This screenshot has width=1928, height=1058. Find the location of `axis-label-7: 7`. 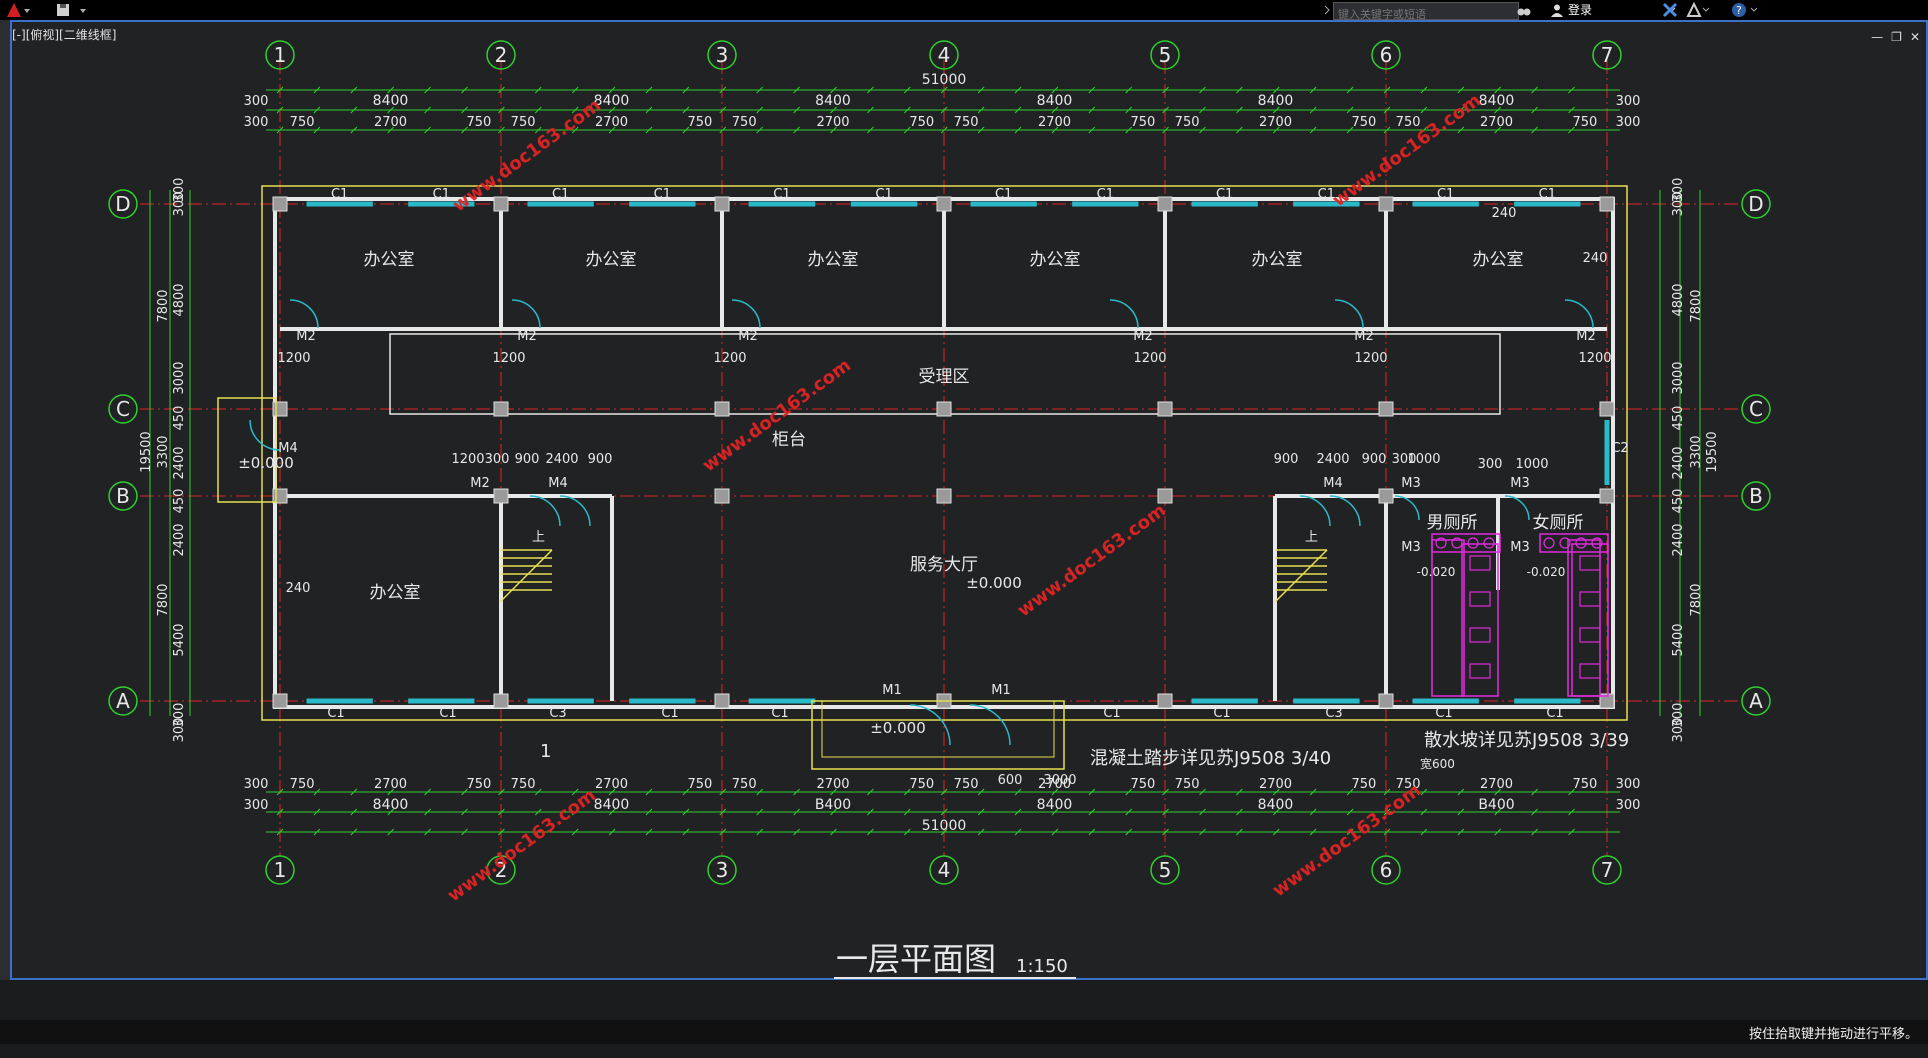

axis-label-7: 7 is located at coordinates (1607, 870).